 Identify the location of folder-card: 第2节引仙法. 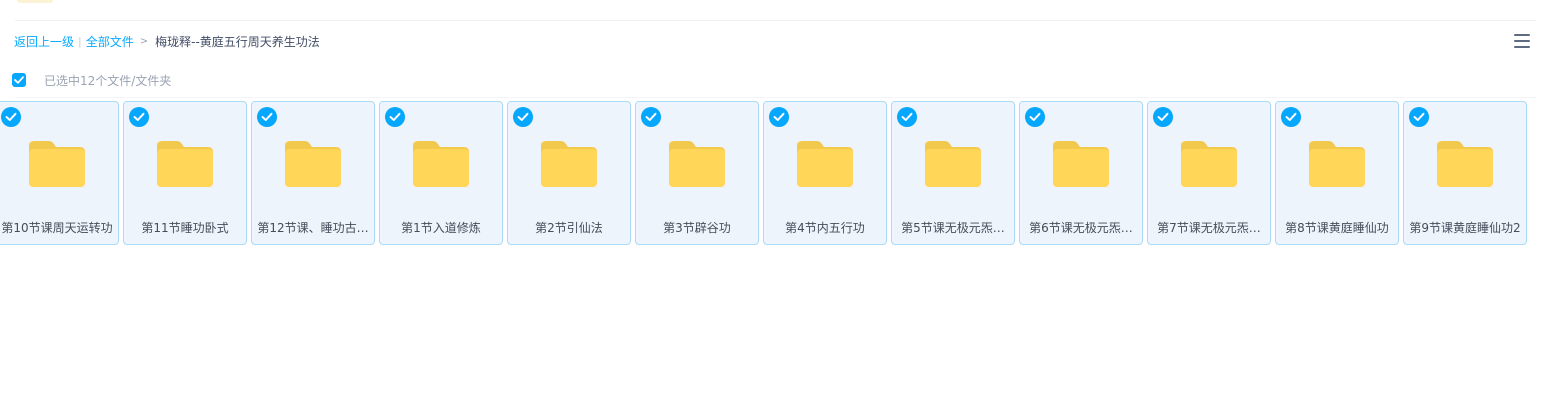
(569, 173).